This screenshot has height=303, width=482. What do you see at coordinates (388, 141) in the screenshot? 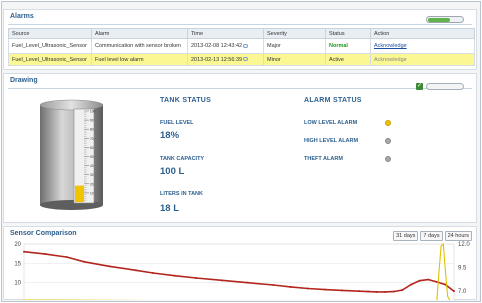
I see `high-level-alarm-indicator` at bounding box center [388, 141].